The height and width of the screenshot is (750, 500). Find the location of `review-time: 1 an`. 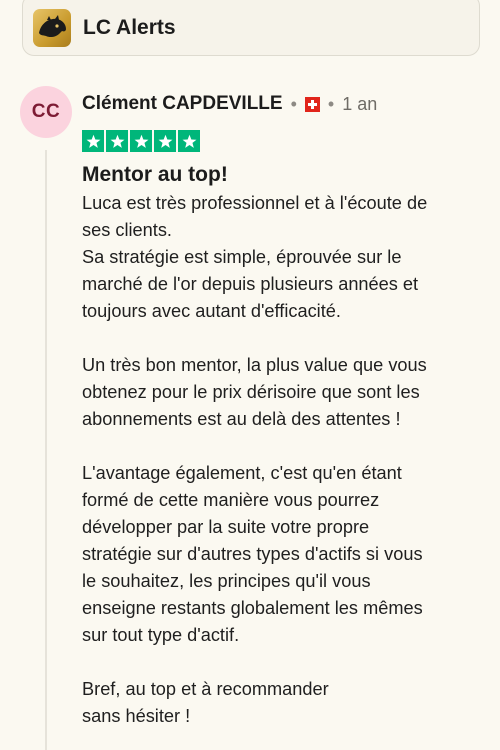

review-time: 1 an is located at coordinates (360, 103).